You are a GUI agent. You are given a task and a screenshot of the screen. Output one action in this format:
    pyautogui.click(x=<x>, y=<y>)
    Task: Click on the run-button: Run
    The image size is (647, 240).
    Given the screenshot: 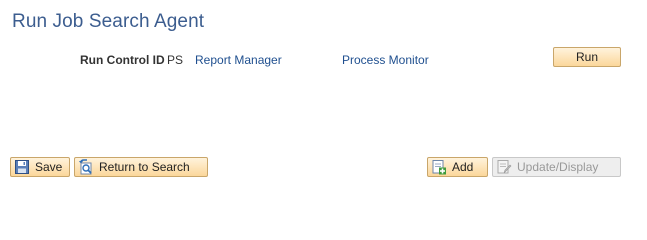 What is the action you would take?
    pyautogui.click(x=587, y=57)
    